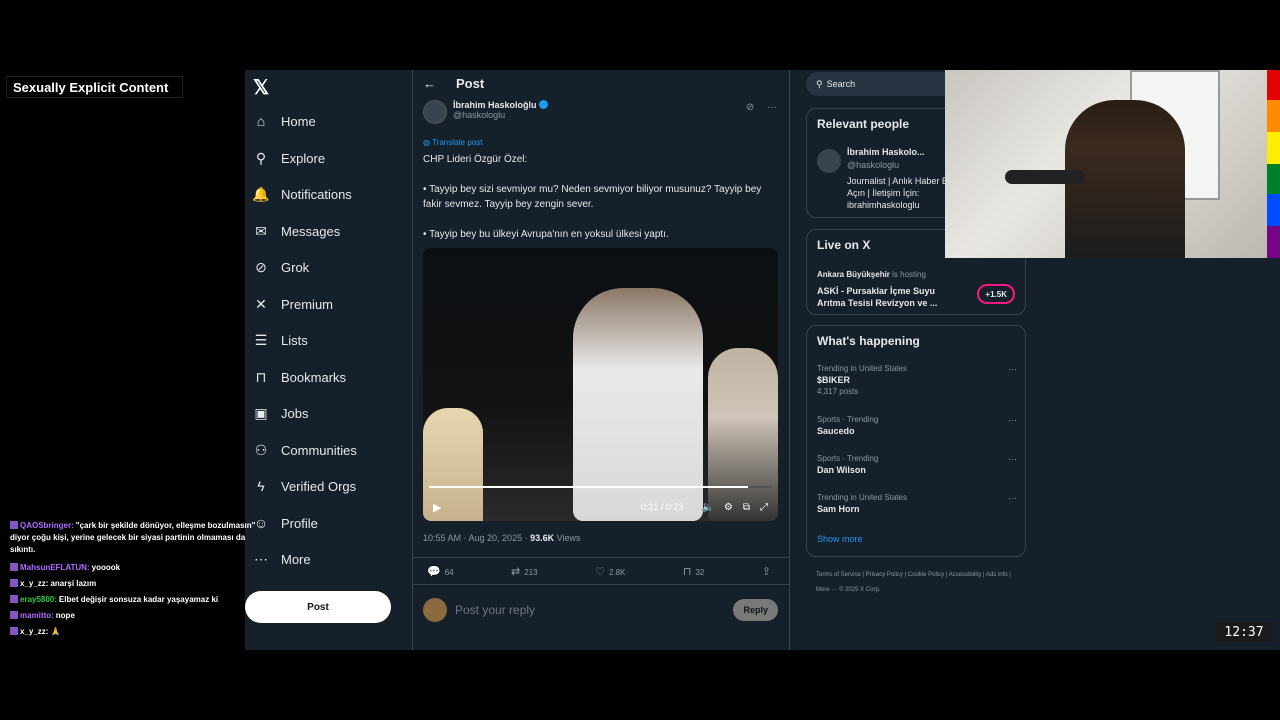 The image size is (1280, 720). Describe the element at coordinates (610, 571) in the screenshot. I see `like-action: ♡ 2.8K` at that location.